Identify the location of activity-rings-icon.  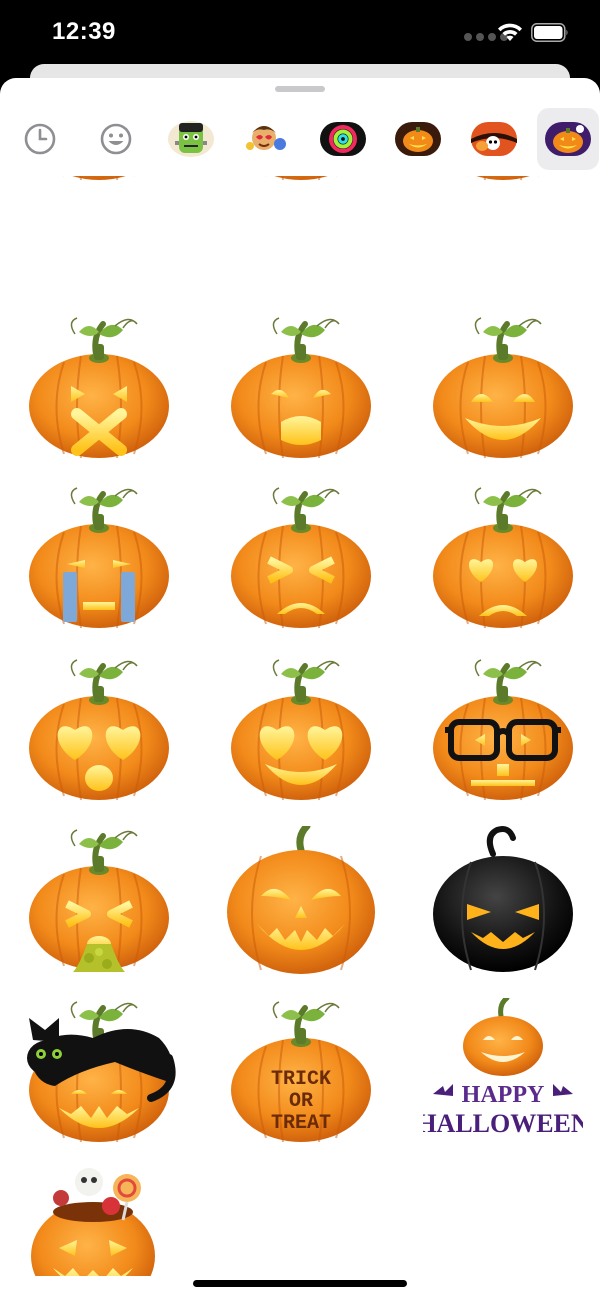
(343, 139).